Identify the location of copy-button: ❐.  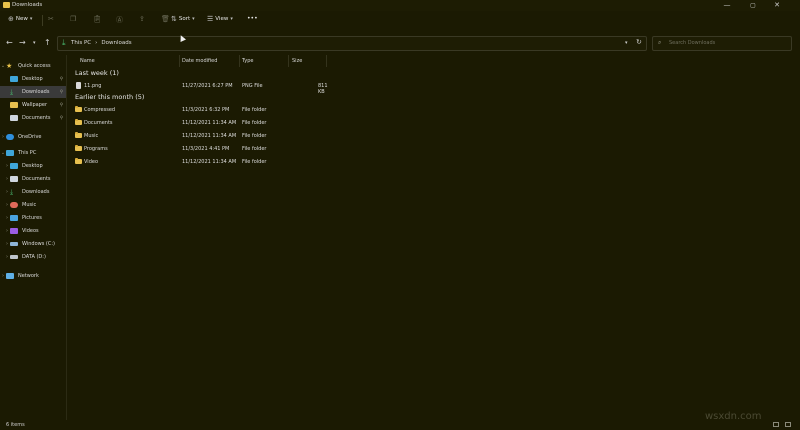
(73, 19).